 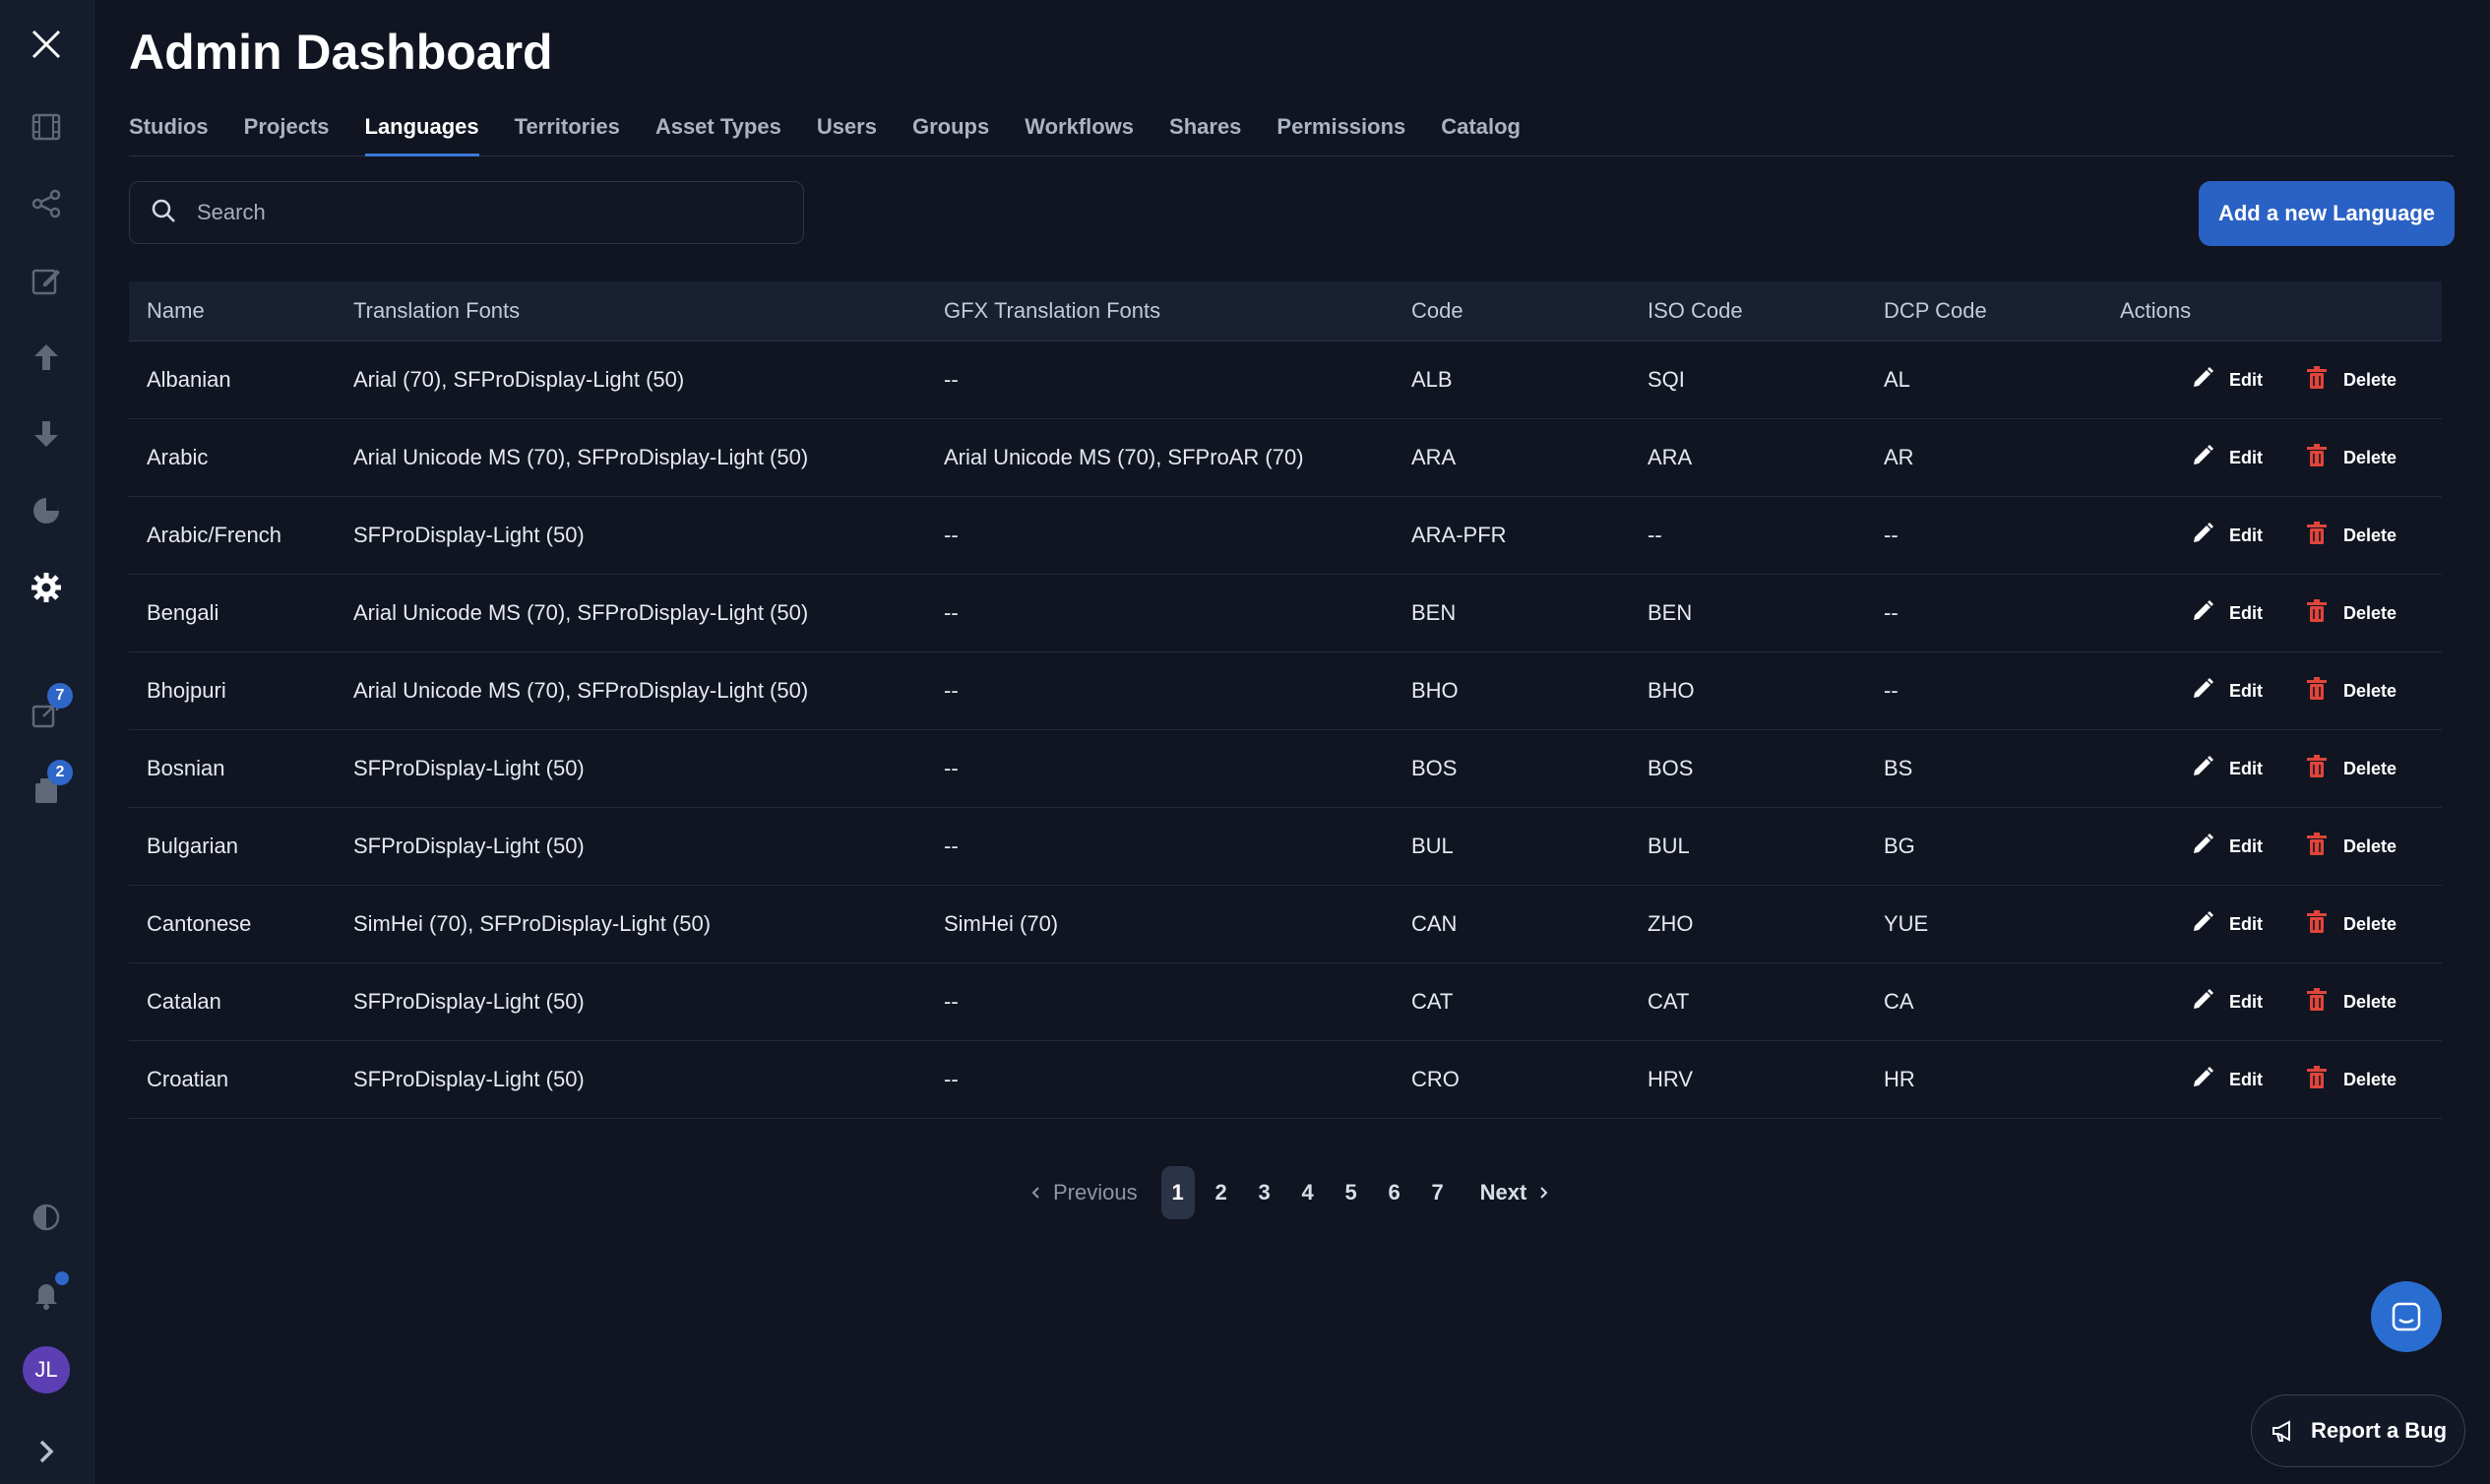 I want to click on notifications-bell-icon, so click(x=46, y=1294).